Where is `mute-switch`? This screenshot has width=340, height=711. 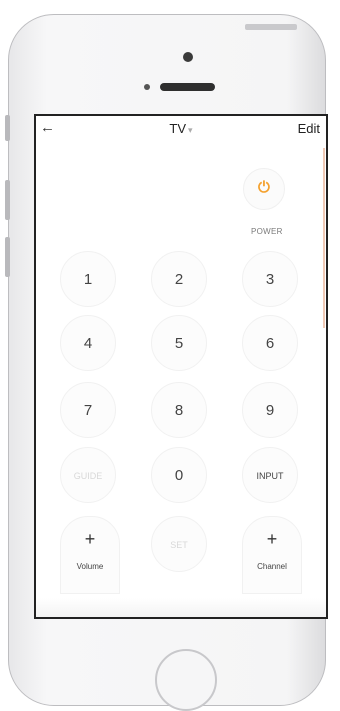 mute-switch is located at coordinates (7, 128).